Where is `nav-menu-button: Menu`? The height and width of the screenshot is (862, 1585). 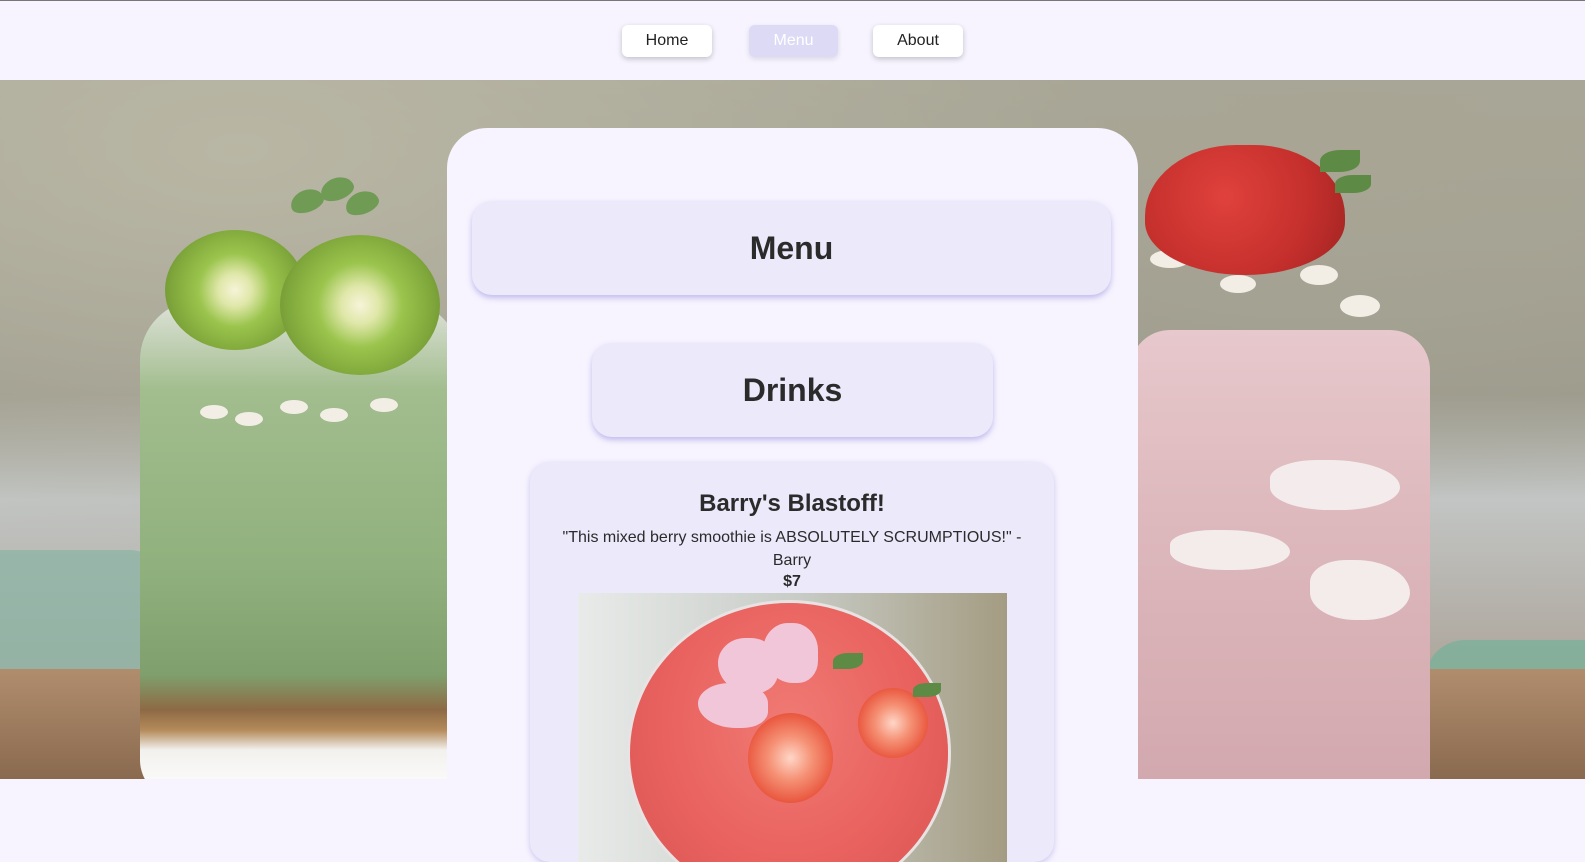
nav-menu-button: Menu is located at coordinates (793, 41).